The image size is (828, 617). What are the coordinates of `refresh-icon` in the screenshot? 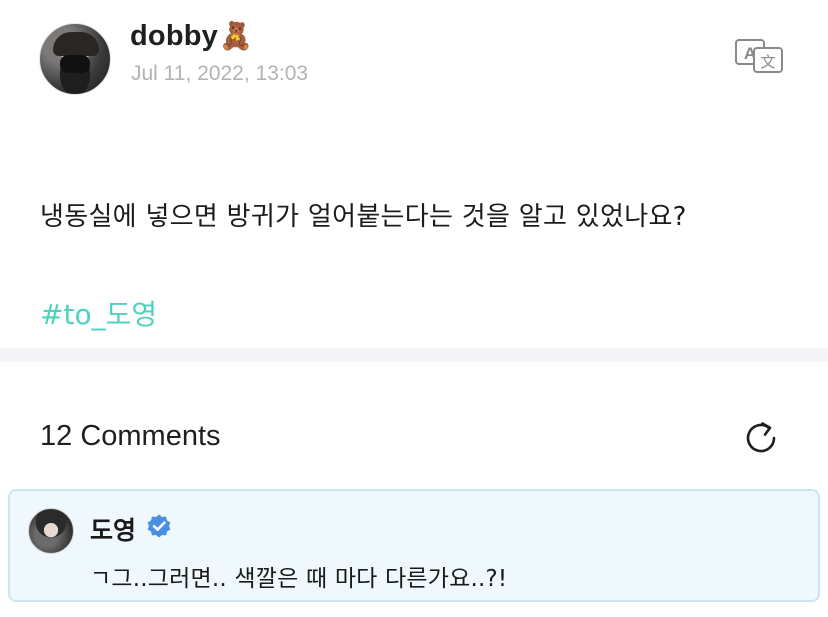 It's located at (761, 437).